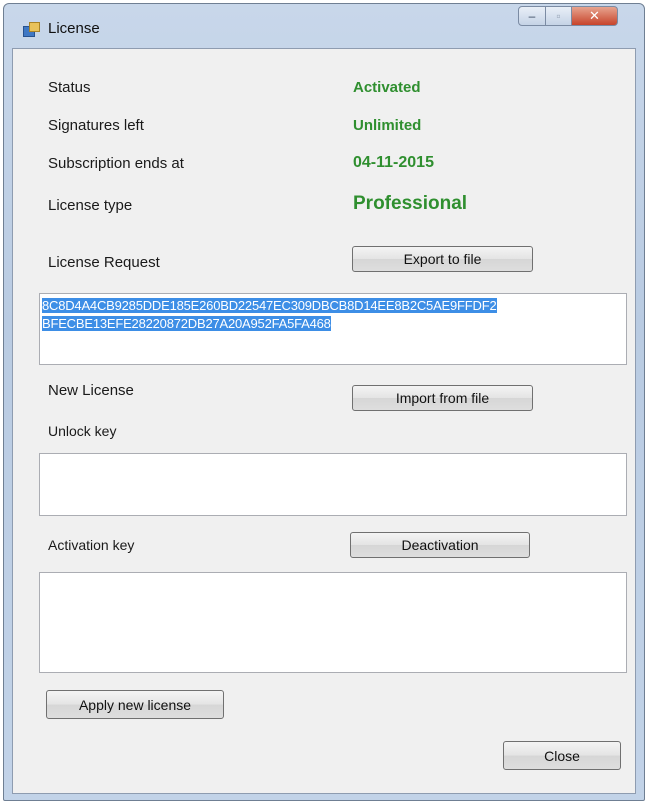 This screenshot has width=652, height=807. I want to click on maximize-icon: ▫, so click(558, 16).